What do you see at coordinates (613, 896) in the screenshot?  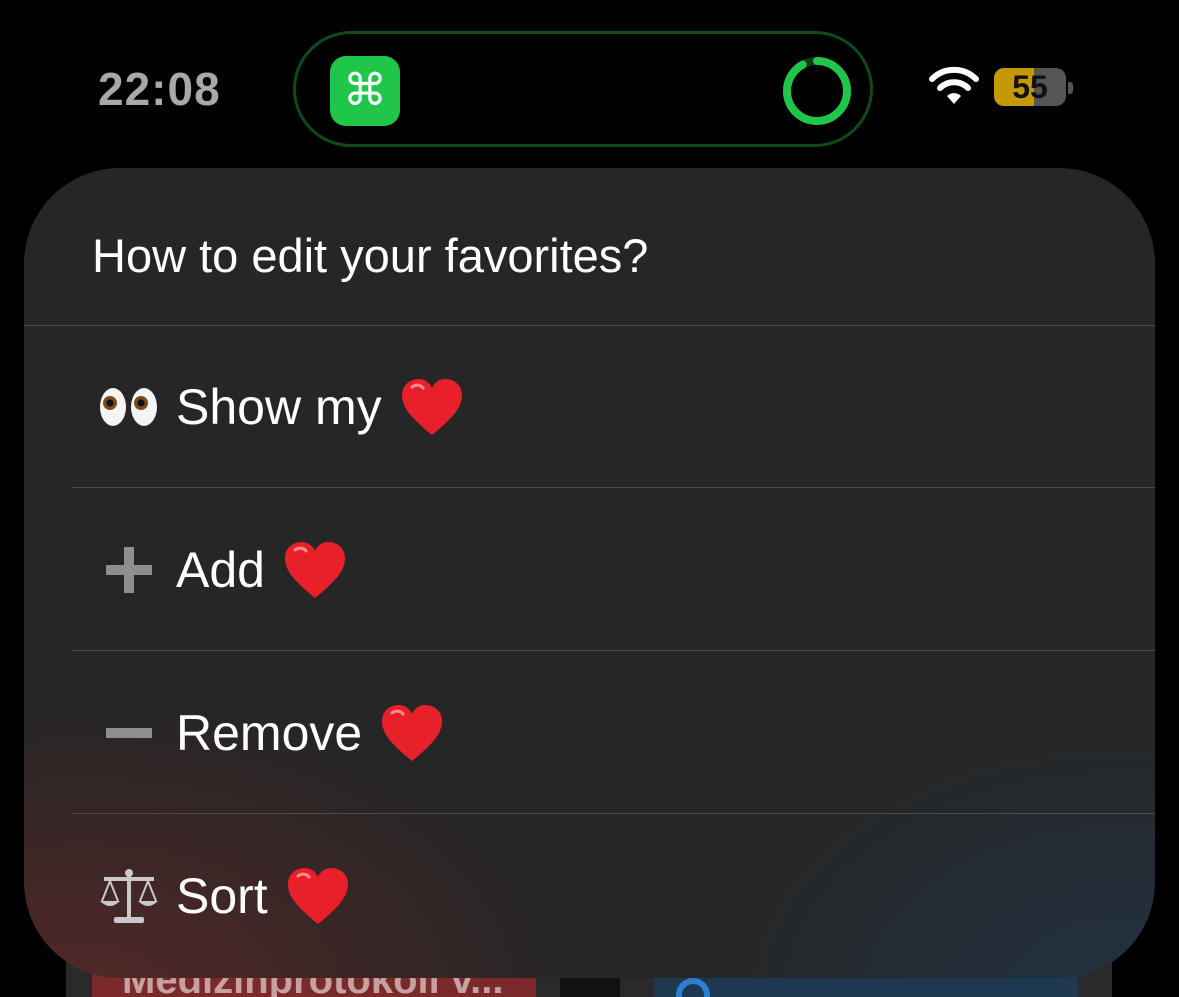 I see `menu-option-sort: Sort` at bounding box center [613, 896].